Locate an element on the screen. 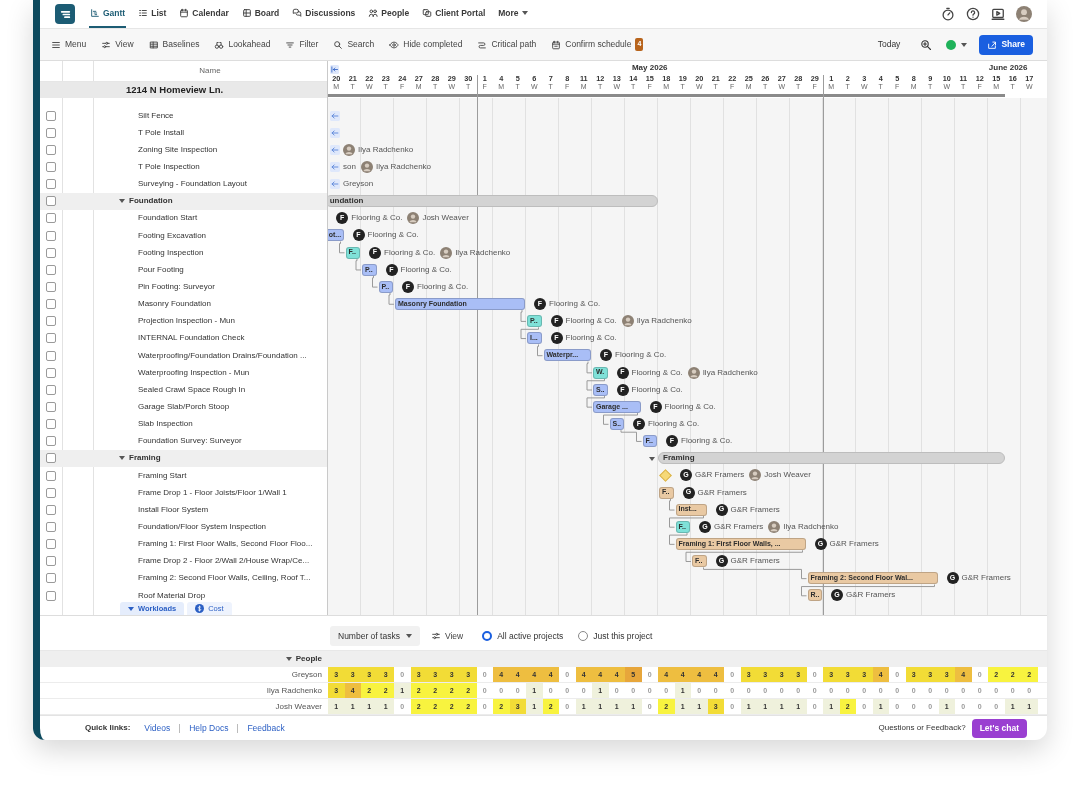 The width and height of the screenshot is (1080, 804). task-name: T Pole Install is located at coordinates (161, 132).